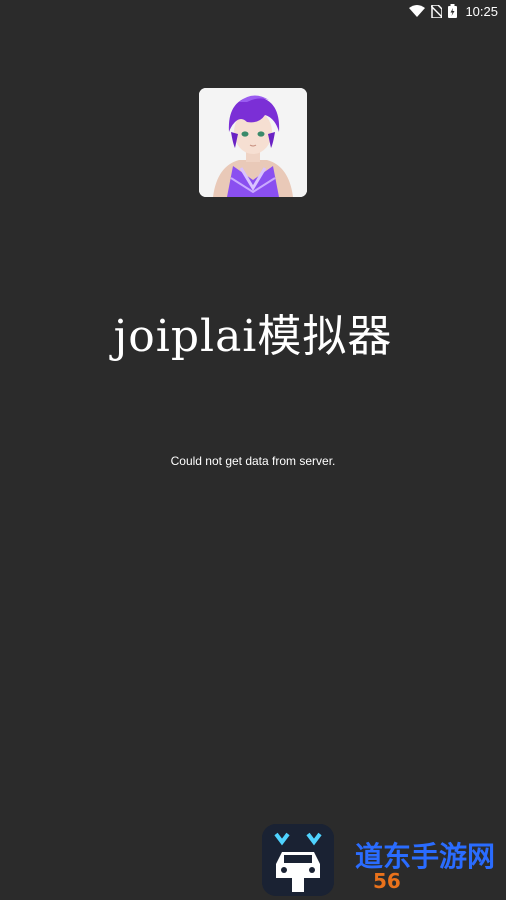 Image resolution: width=506 pixels, height=900 pixels. Describe the element at coordinates (453, 11) in the screenshot. I see `battery-charging-icon` at that location.